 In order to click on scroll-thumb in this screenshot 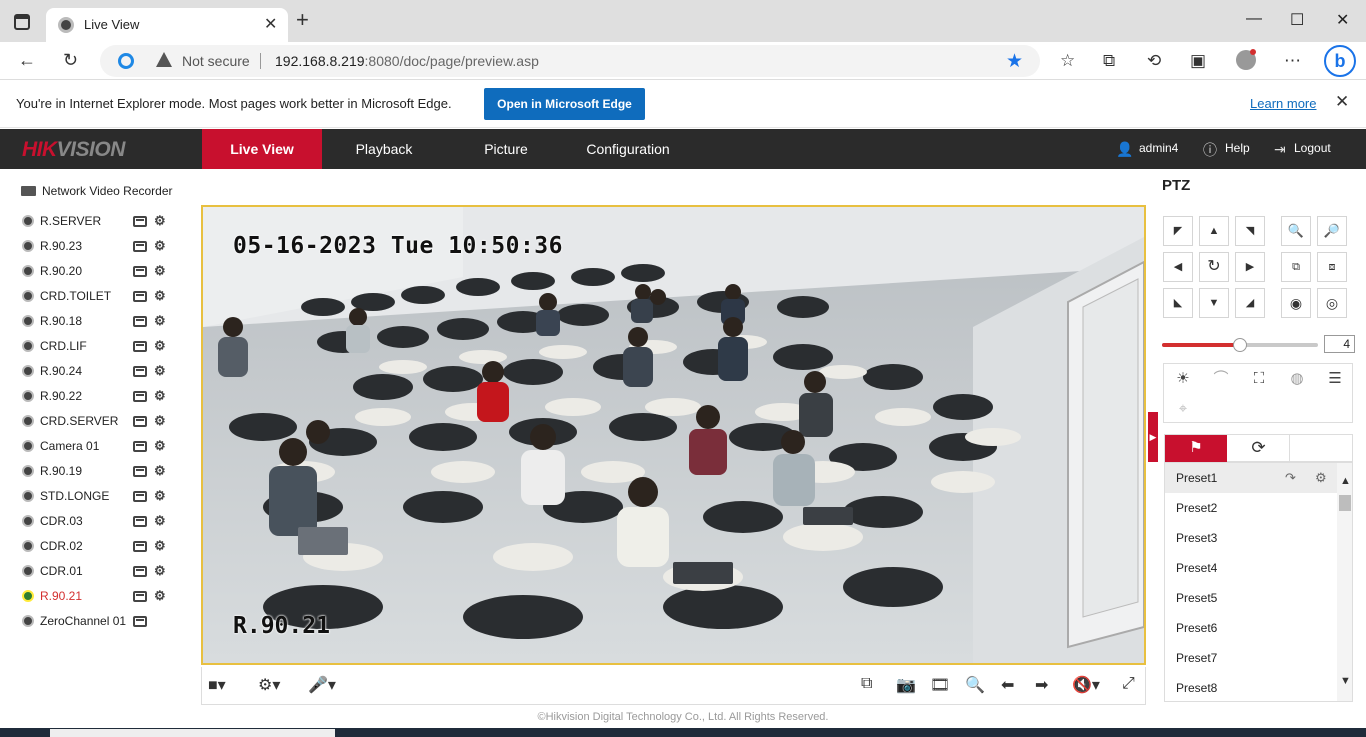, I will do `click(1345, 503)`.